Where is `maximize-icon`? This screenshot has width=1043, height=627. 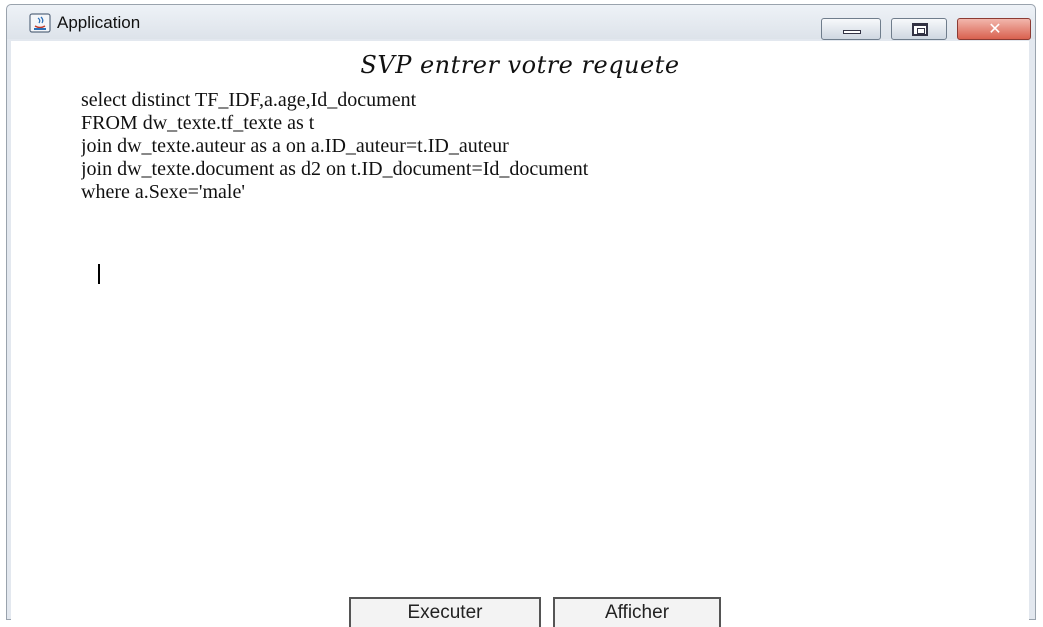
maximize-icon is located at coordinates (920, 29).